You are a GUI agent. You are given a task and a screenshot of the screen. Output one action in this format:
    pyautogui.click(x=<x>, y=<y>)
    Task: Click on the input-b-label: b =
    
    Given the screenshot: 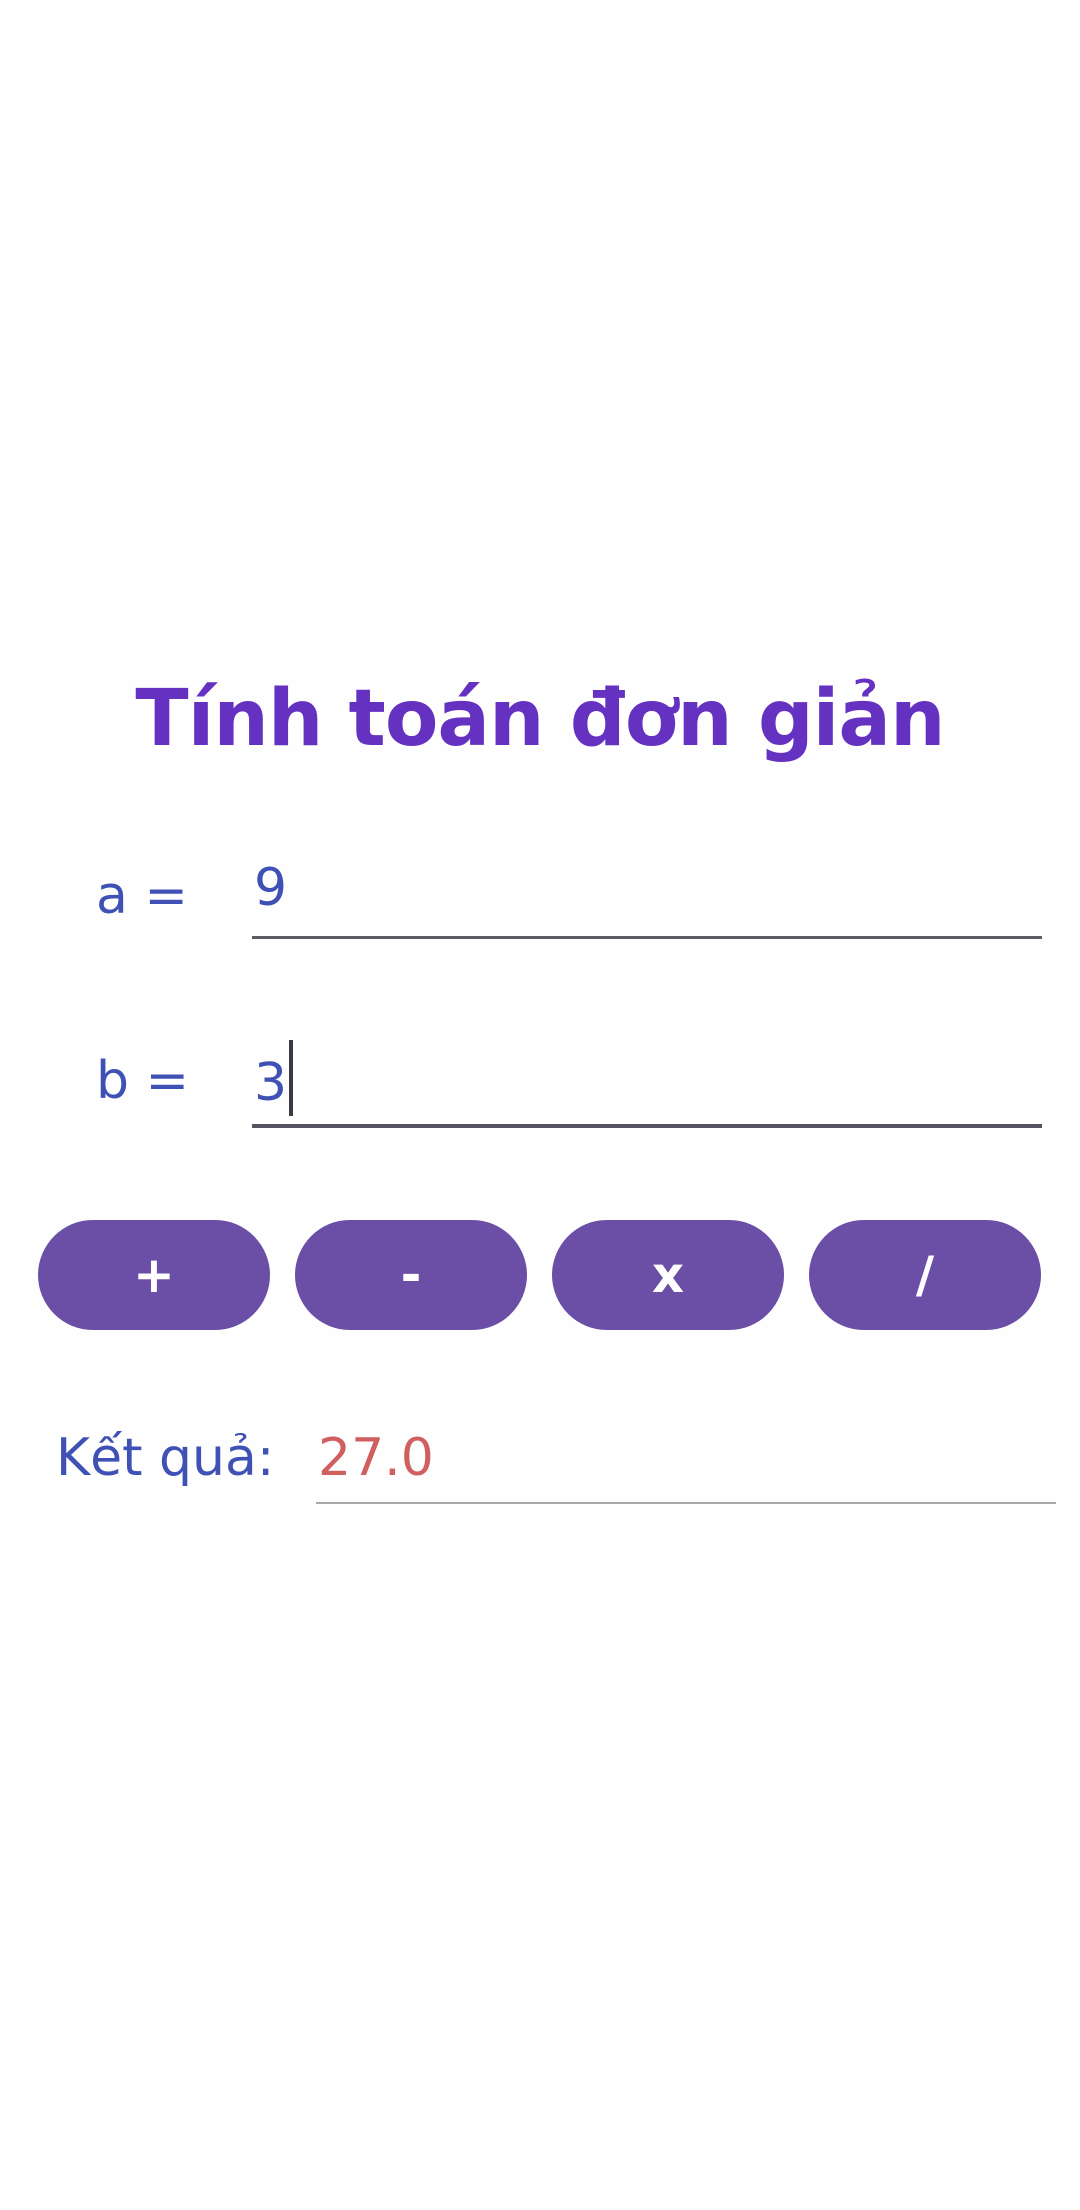 What is the action you would take?
    pyautogui.click(x=143, y=1081)
    